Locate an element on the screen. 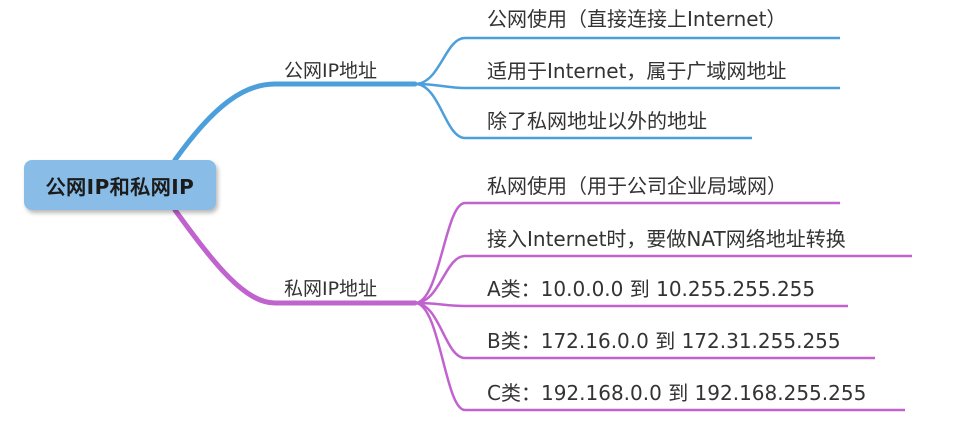 Image resolution: width=956 pixels, height=427 pixels. private-leaf-3: A类：10.0.0.0 到 10.255.255.255 is located at coordinates (651, 289).